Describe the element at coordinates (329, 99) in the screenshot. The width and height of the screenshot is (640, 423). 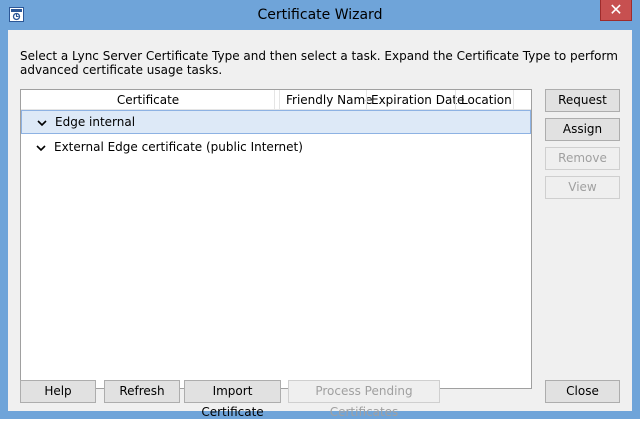
I see `column-header-friendly-name: Friendly Name` at that location.